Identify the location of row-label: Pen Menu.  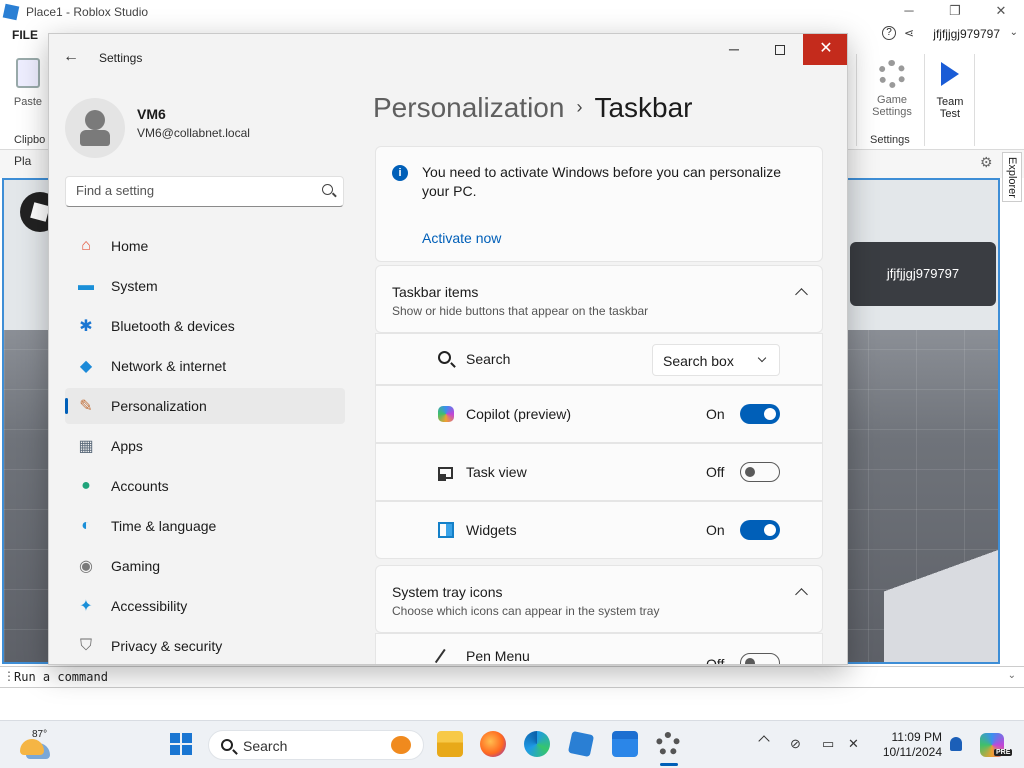
(498, 656).